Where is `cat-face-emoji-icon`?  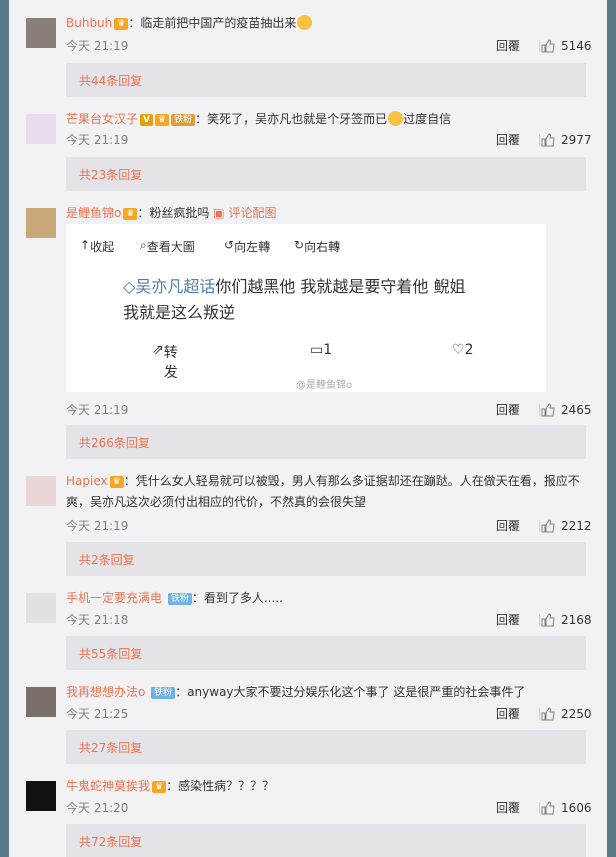
cat-face-emoji-icon is located at coordinates (396, 118).